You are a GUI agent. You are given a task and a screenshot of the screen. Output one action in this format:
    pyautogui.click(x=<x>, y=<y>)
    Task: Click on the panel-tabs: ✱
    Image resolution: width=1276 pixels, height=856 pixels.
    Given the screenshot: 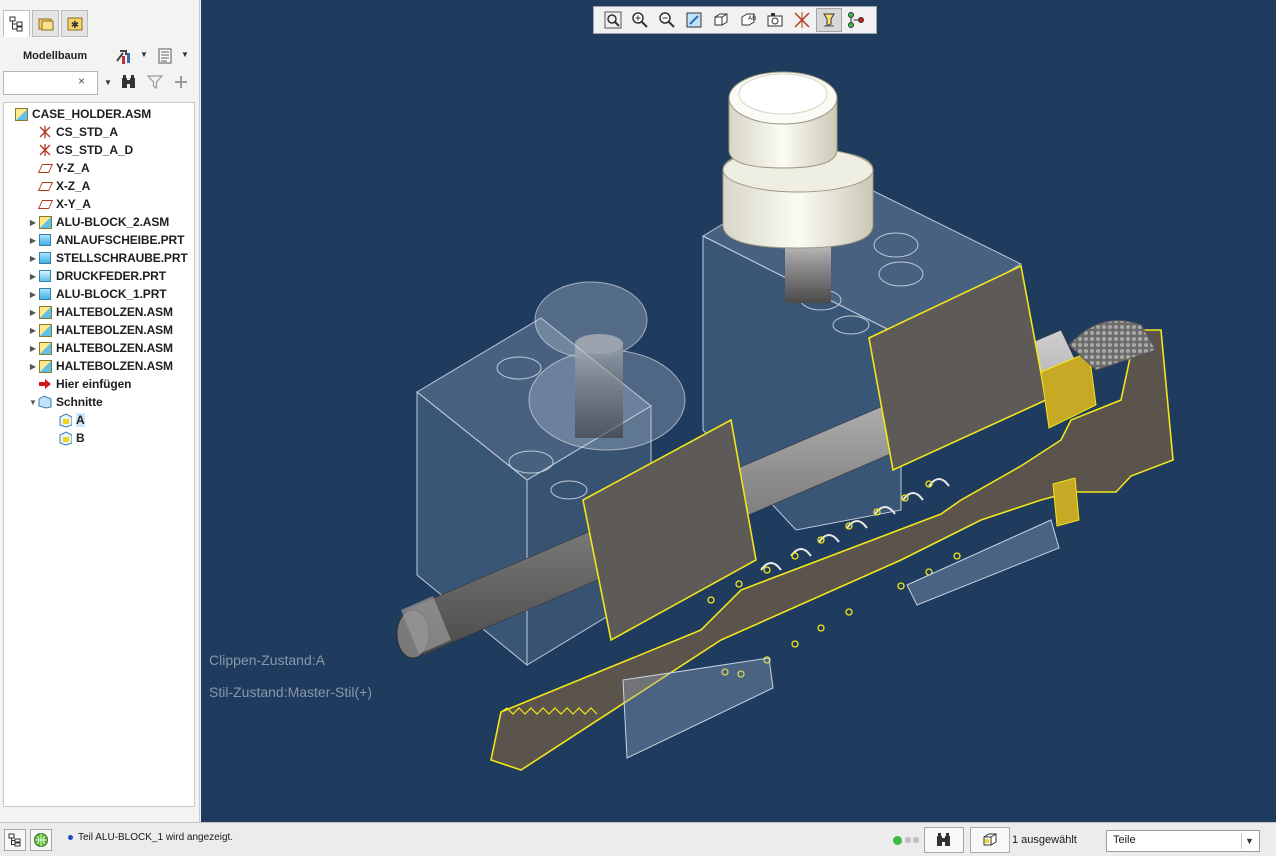 What is the action you would take?
    pyautogui.click(x=100, y=21)
    